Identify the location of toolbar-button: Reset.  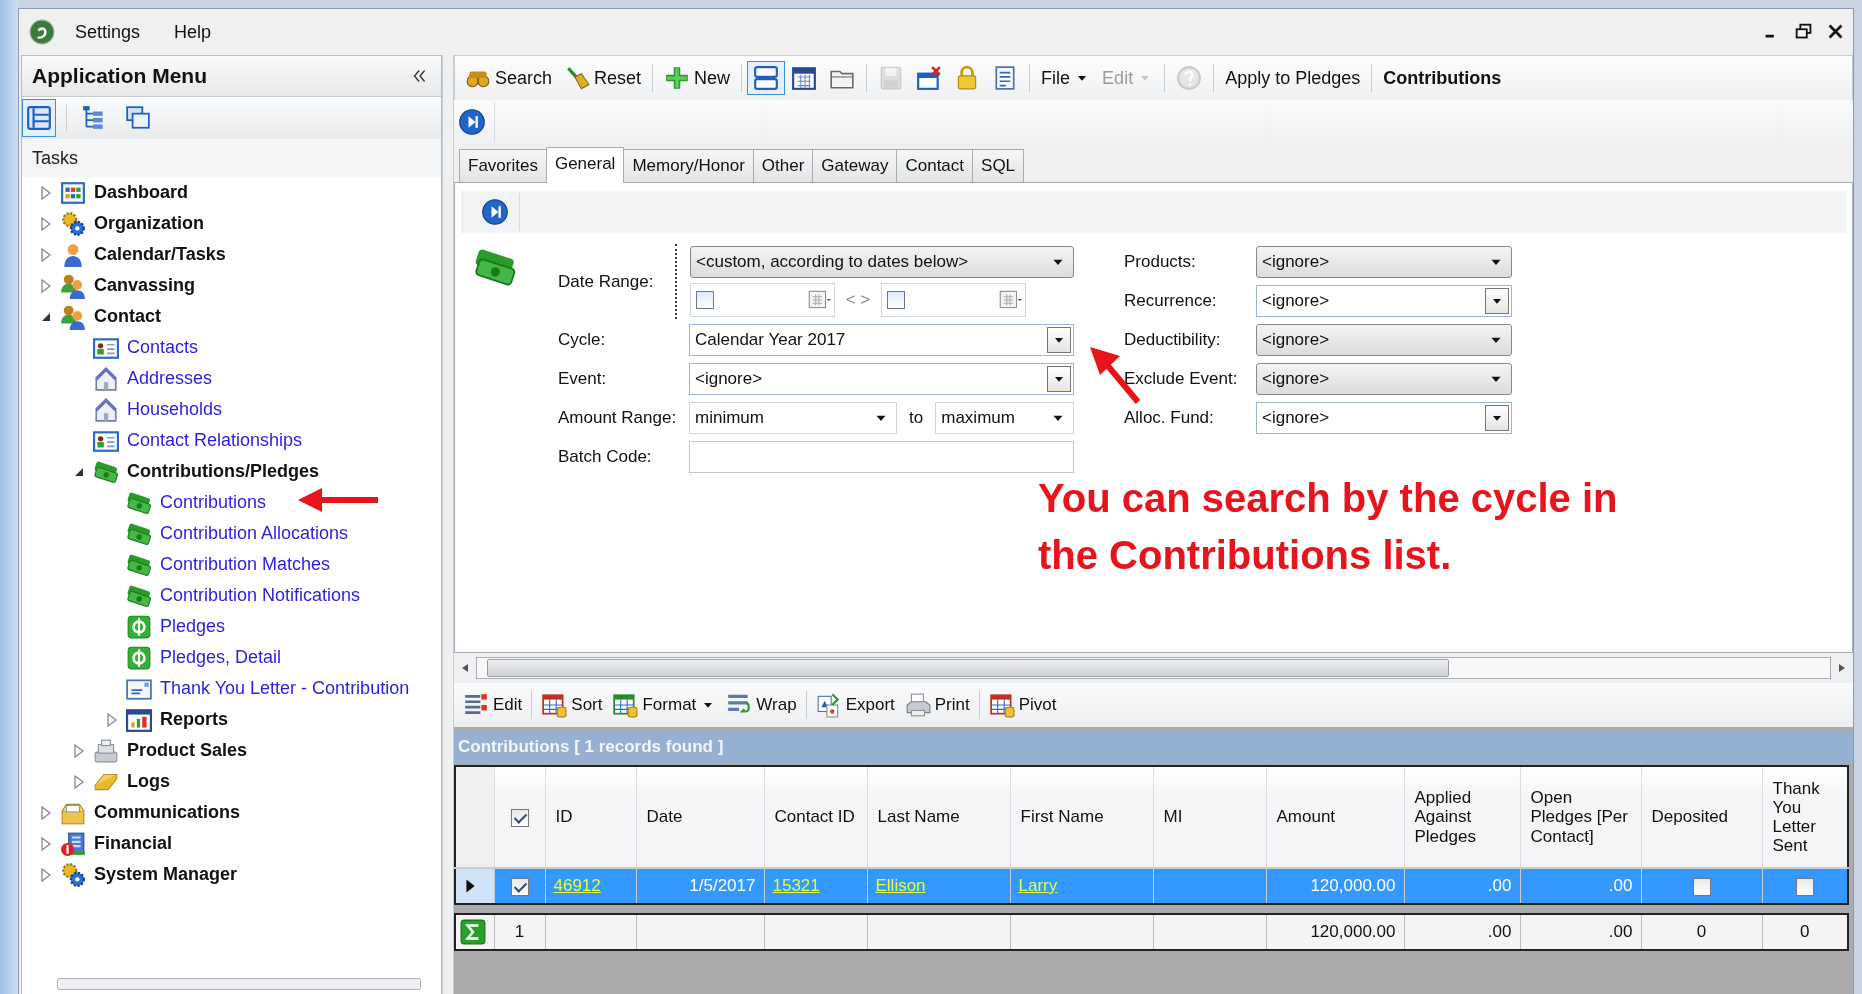
(603, 78).